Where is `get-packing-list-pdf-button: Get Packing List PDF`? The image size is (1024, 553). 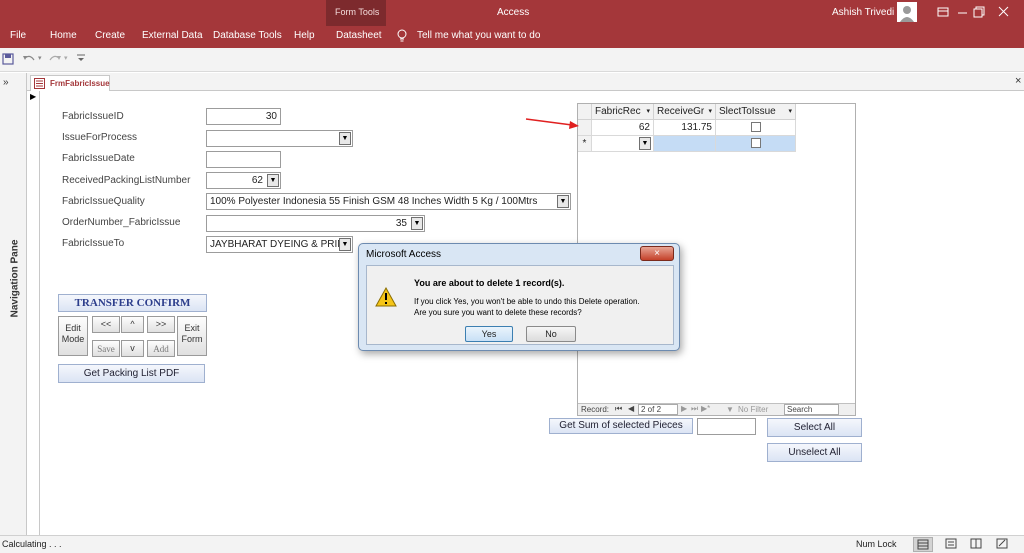 get-packing-list-pdf-button: Get Packing List PDF is located at coordinates (131, 373).